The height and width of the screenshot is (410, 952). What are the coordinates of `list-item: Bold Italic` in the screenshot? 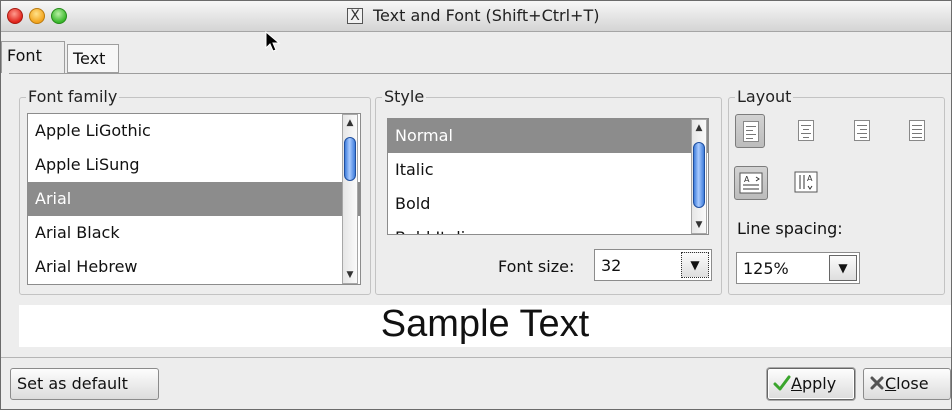 It's located at (548, 227).